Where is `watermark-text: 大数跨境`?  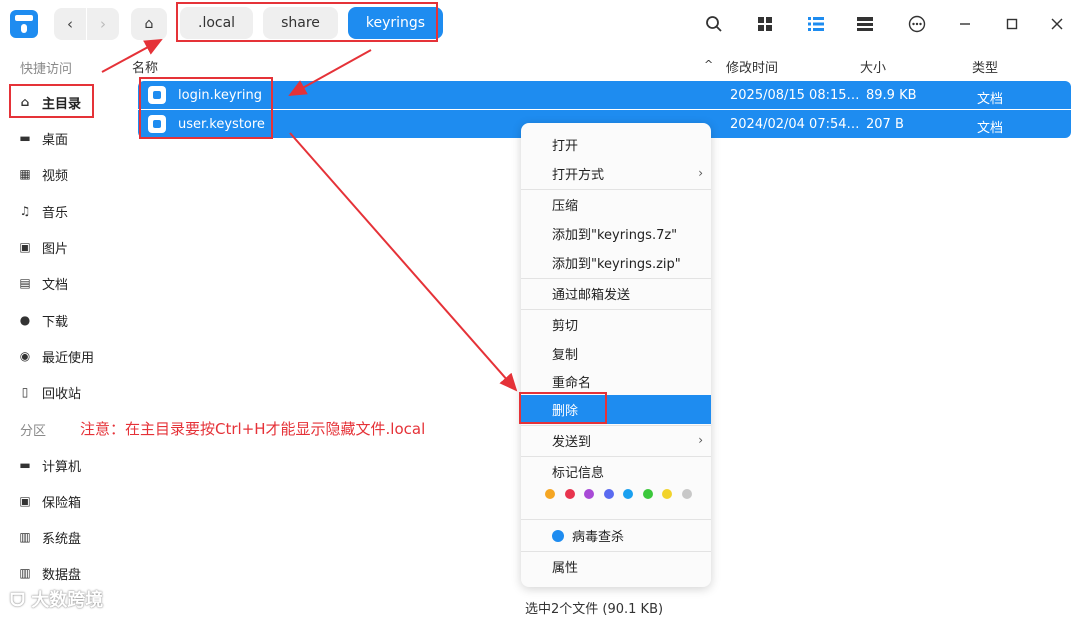 watermark-text: 大数跨境 is located at coordinates (67, 600).